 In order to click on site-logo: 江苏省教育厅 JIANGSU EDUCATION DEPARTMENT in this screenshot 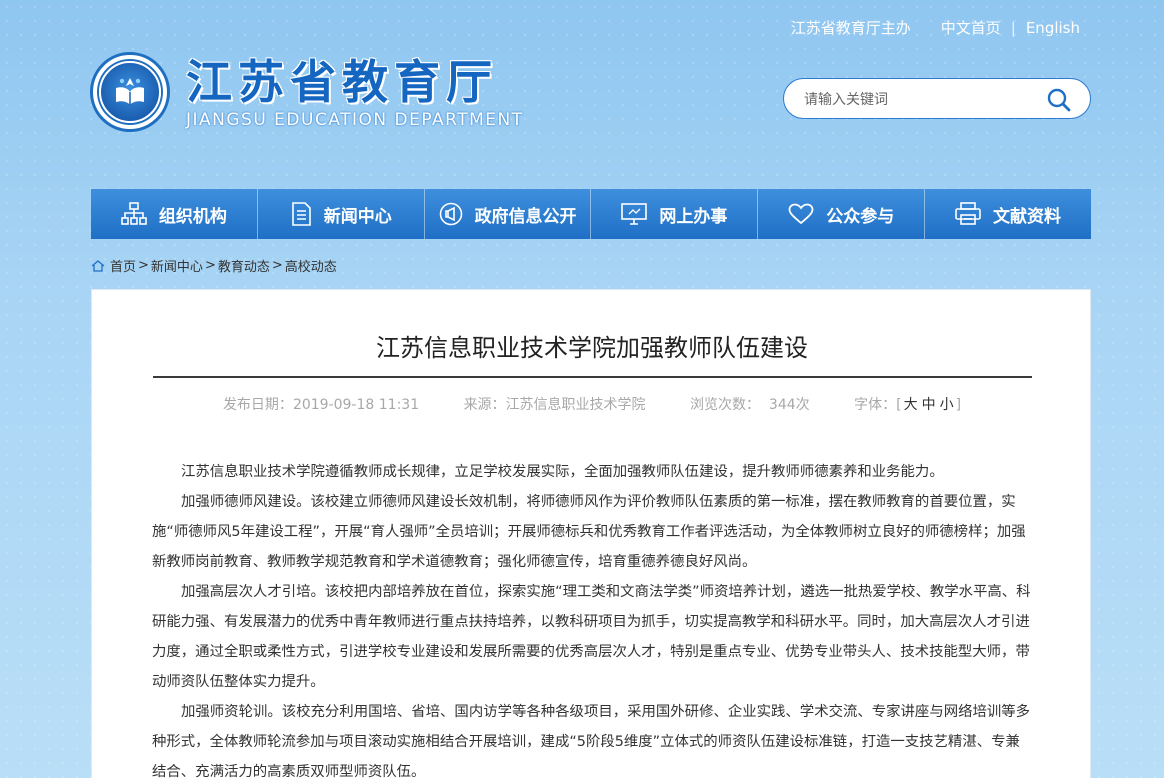, I will do `click(307, 92)`.